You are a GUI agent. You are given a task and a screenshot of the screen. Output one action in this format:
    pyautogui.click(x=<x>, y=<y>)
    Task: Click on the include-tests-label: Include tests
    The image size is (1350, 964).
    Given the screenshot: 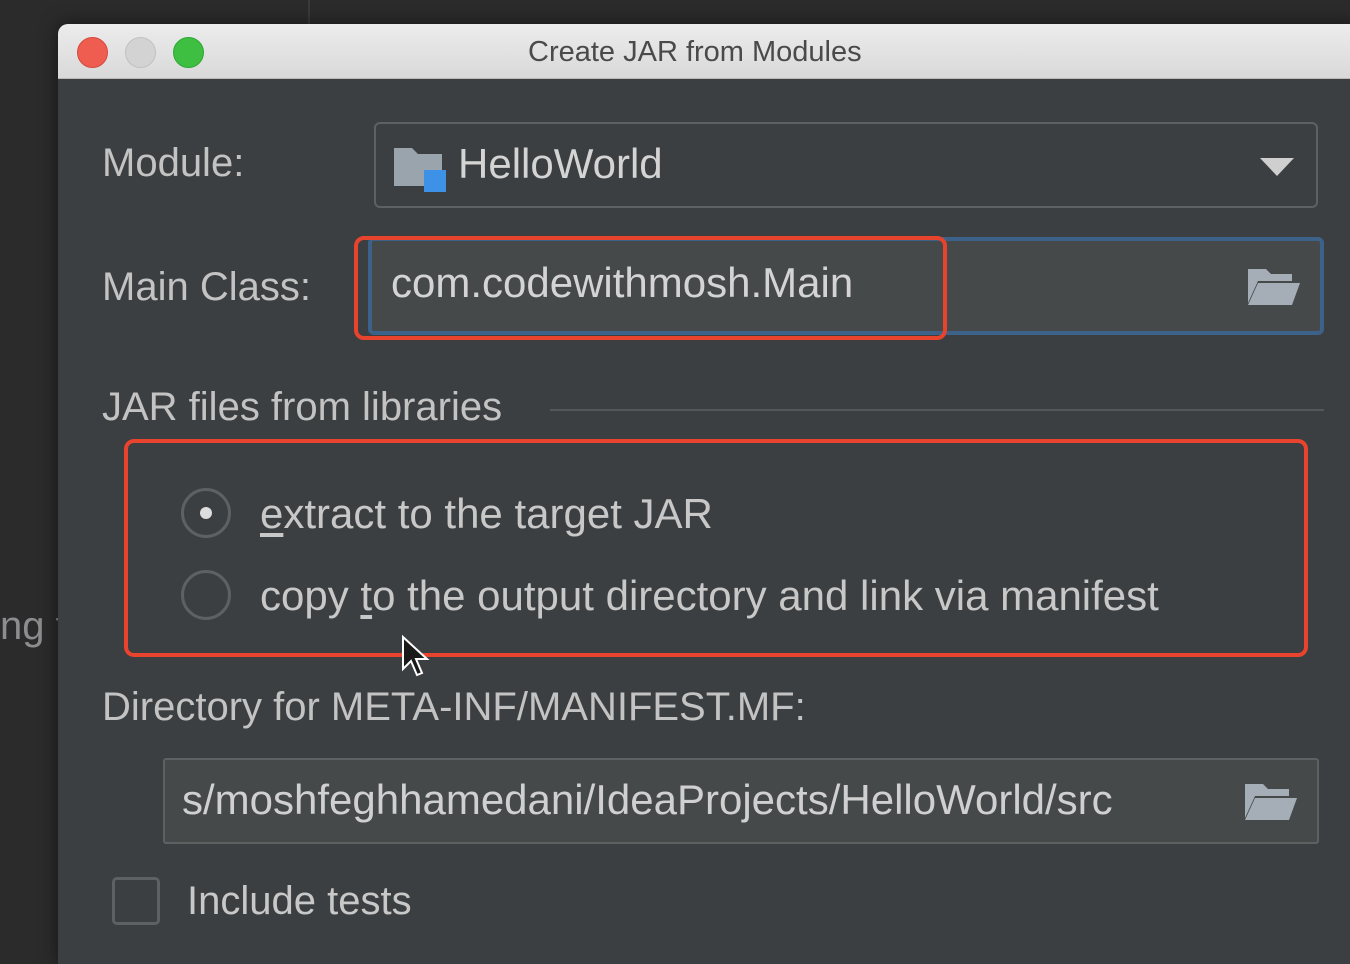 What is the action you would take?
    pyautogui.click(x=299, y=901)
    